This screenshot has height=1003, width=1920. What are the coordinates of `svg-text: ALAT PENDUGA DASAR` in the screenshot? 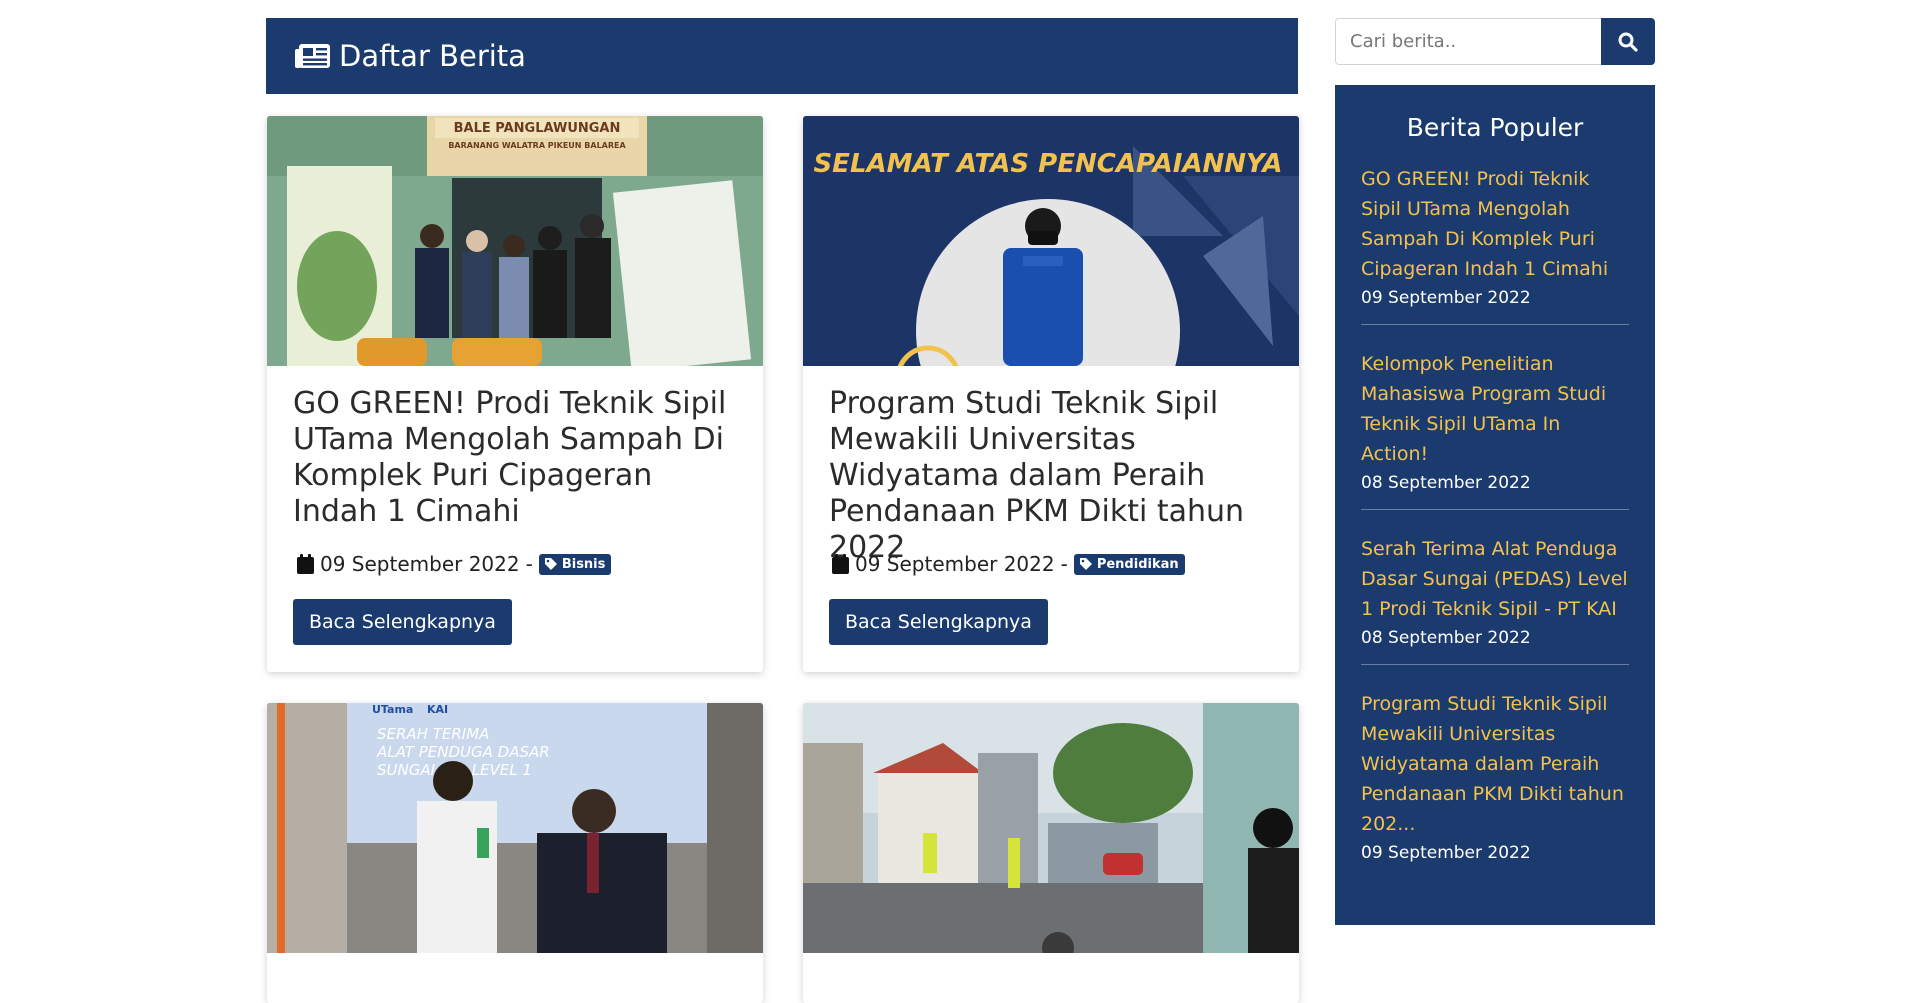 It's located at (463, 752).